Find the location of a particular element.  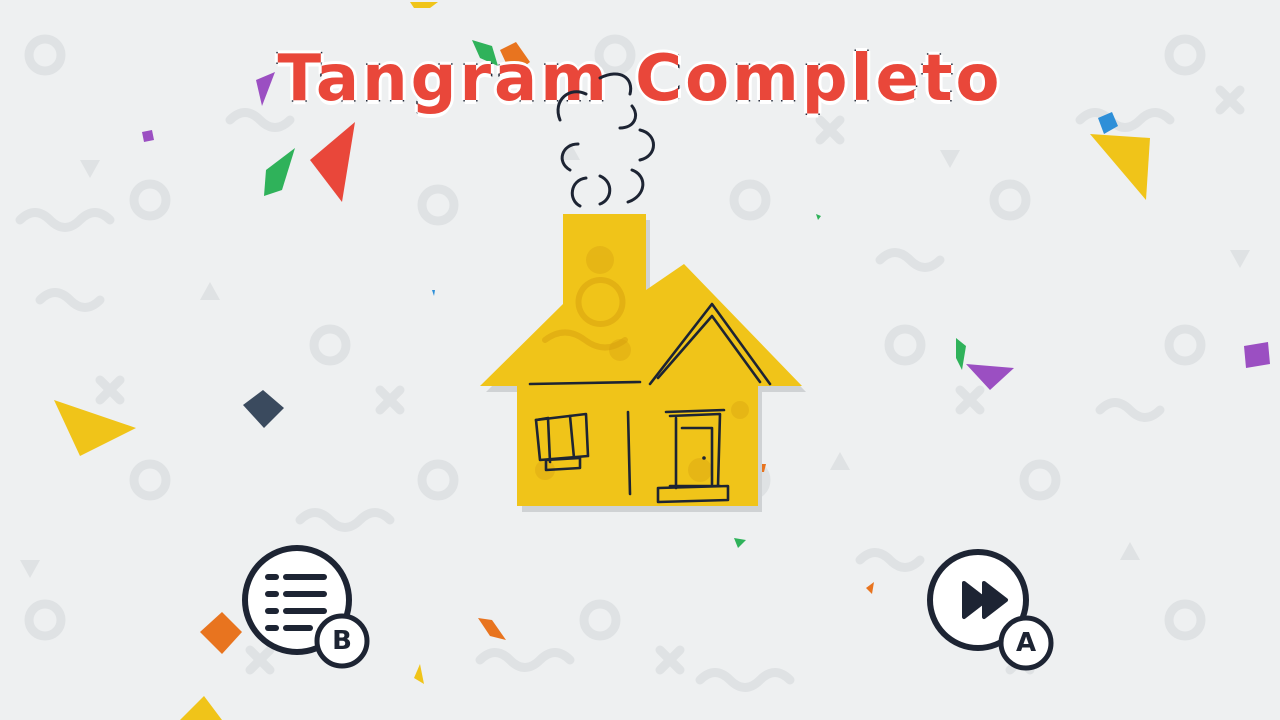

b-key-badge: B is located at coordinates (342, 641).